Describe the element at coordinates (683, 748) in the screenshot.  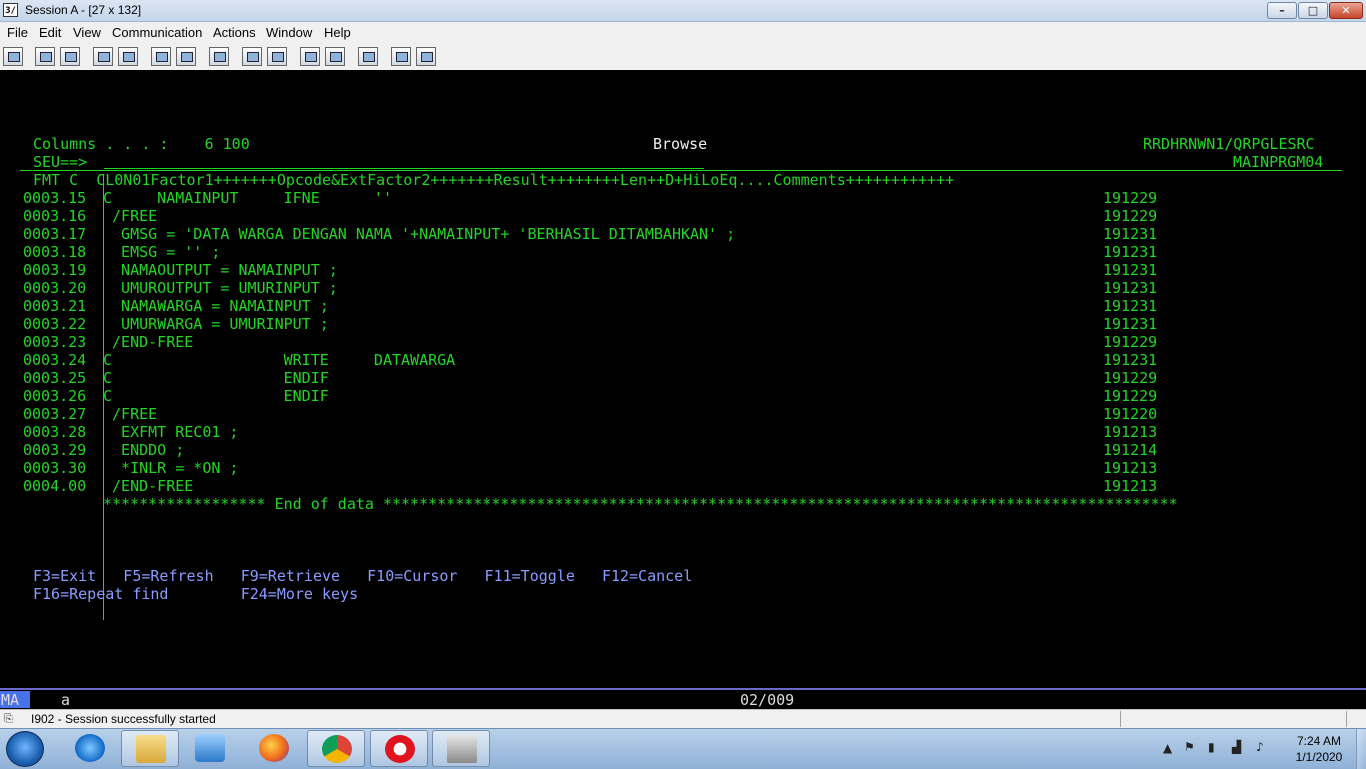
I see `taskbar: ▲ ⚑ ▮ ▟ ♪ 7:24 AM 1/1/2020` at that location.